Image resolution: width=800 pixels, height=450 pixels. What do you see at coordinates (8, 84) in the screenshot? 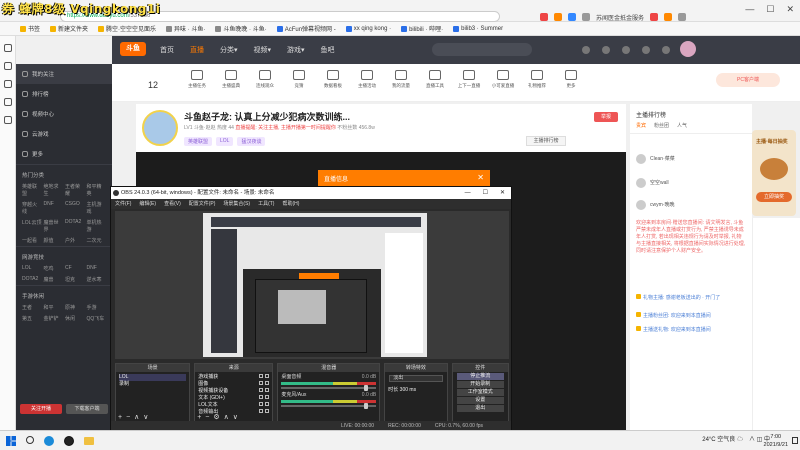
I see `download-icon` at bounding box center [8, 84].